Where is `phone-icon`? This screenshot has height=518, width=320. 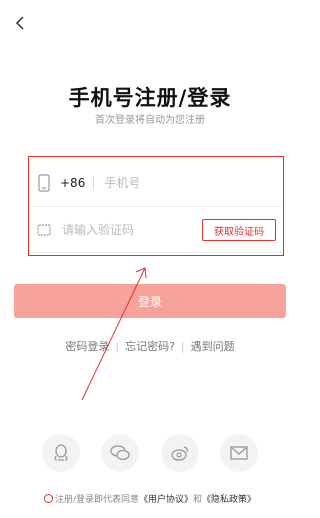
phone-icon is located at coordinates (44, 183).